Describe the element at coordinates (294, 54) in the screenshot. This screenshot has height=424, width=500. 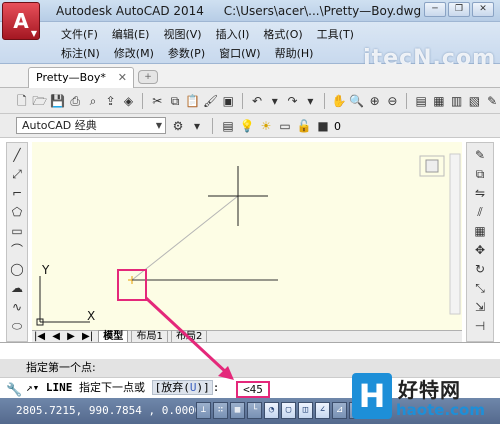
I see `menu-help: 帮助(H)` at that location.